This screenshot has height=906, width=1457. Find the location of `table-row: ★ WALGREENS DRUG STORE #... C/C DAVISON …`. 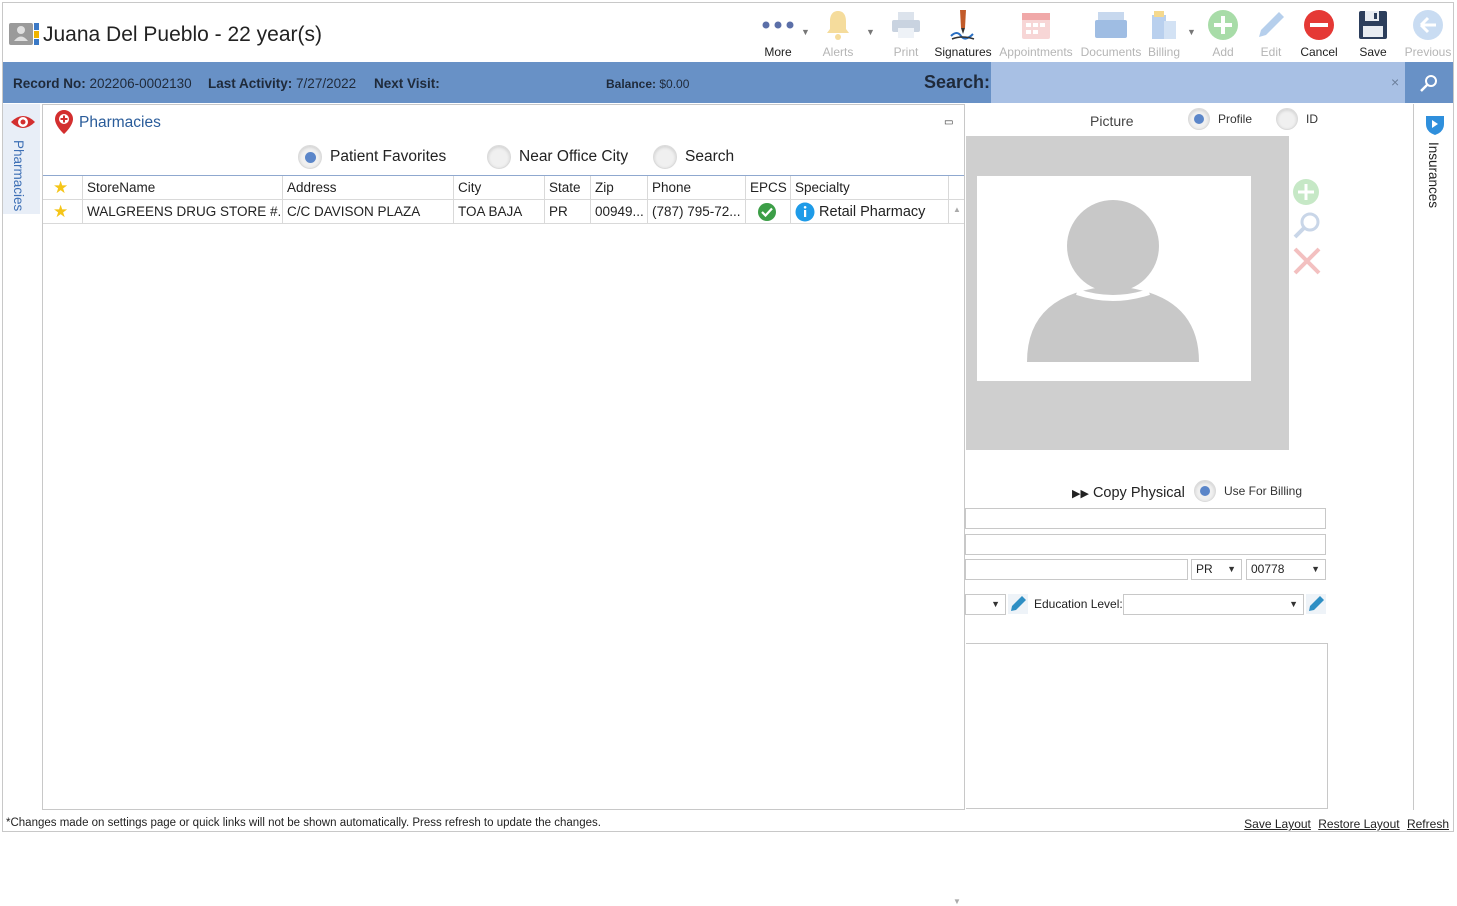

table-row: ★ WALGREENS DRUG STORE #... C/C DAVISON … is located at coordinates (503, 212).